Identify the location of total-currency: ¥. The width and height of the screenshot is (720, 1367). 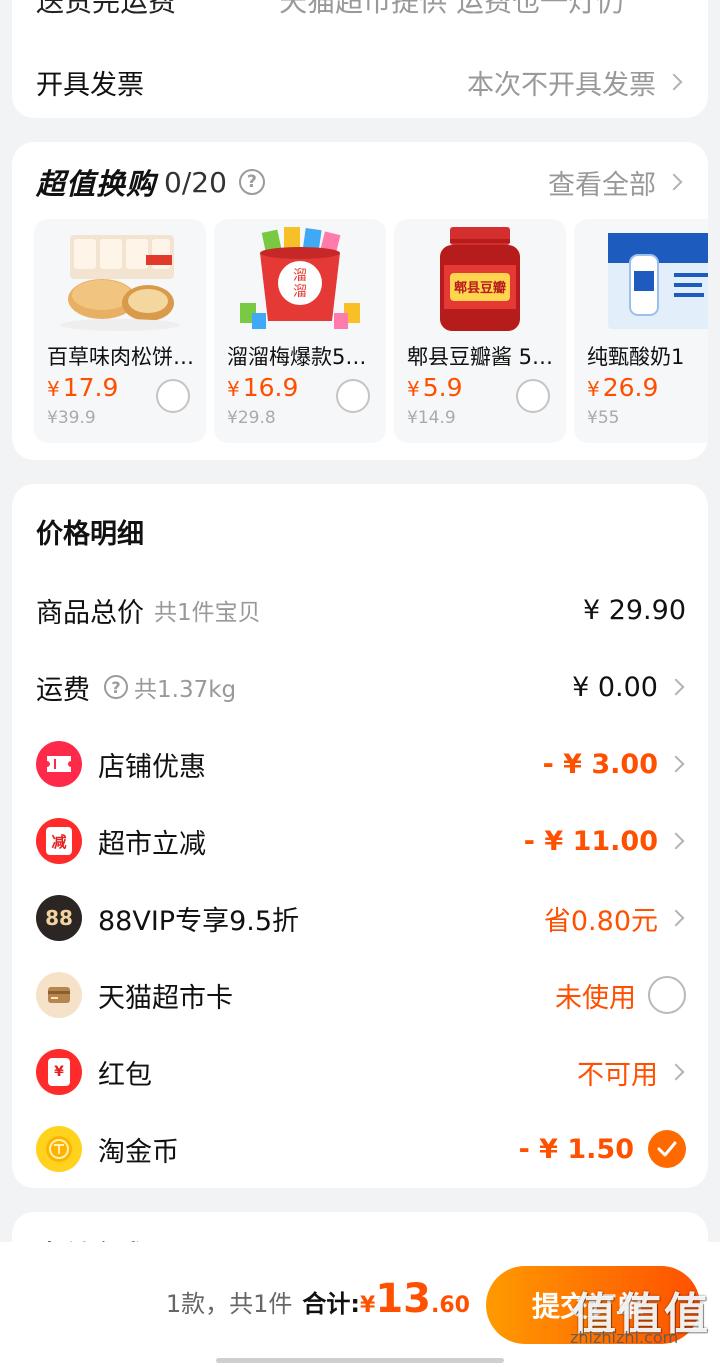
(368, 1305).